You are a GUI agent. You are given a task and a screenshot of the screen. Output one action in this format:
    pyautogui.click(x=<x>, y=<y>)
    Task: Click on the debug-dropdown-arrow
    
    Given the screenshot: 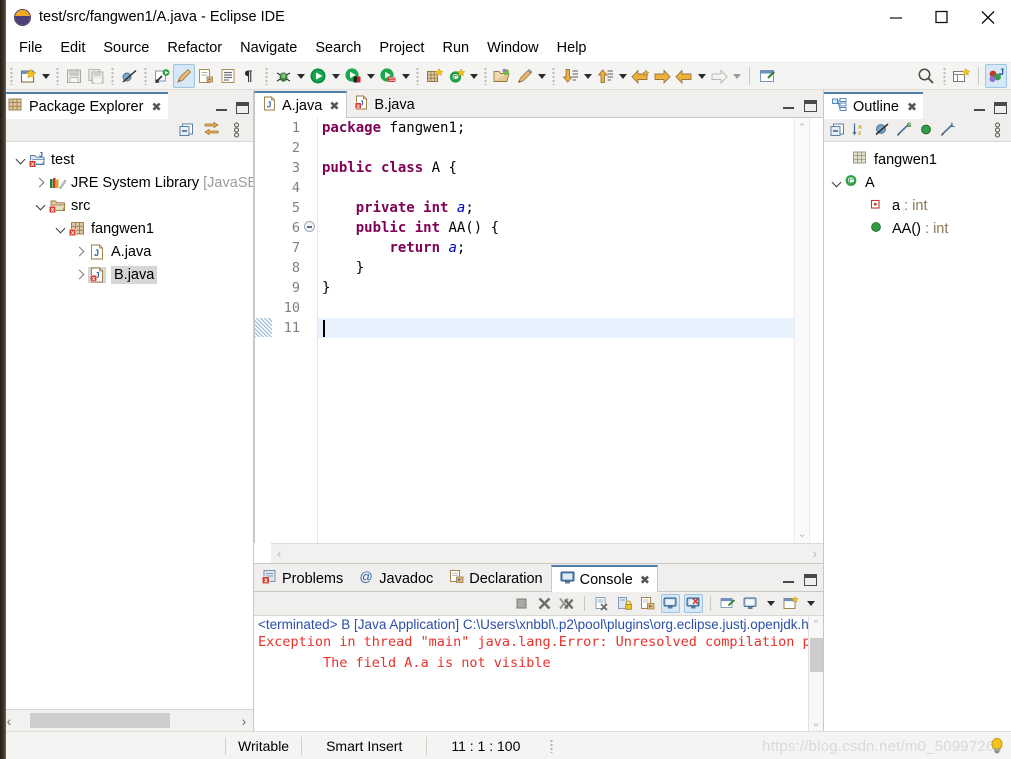 What is the action you would take?
    pyautogui.click(x=300, y=76)
    